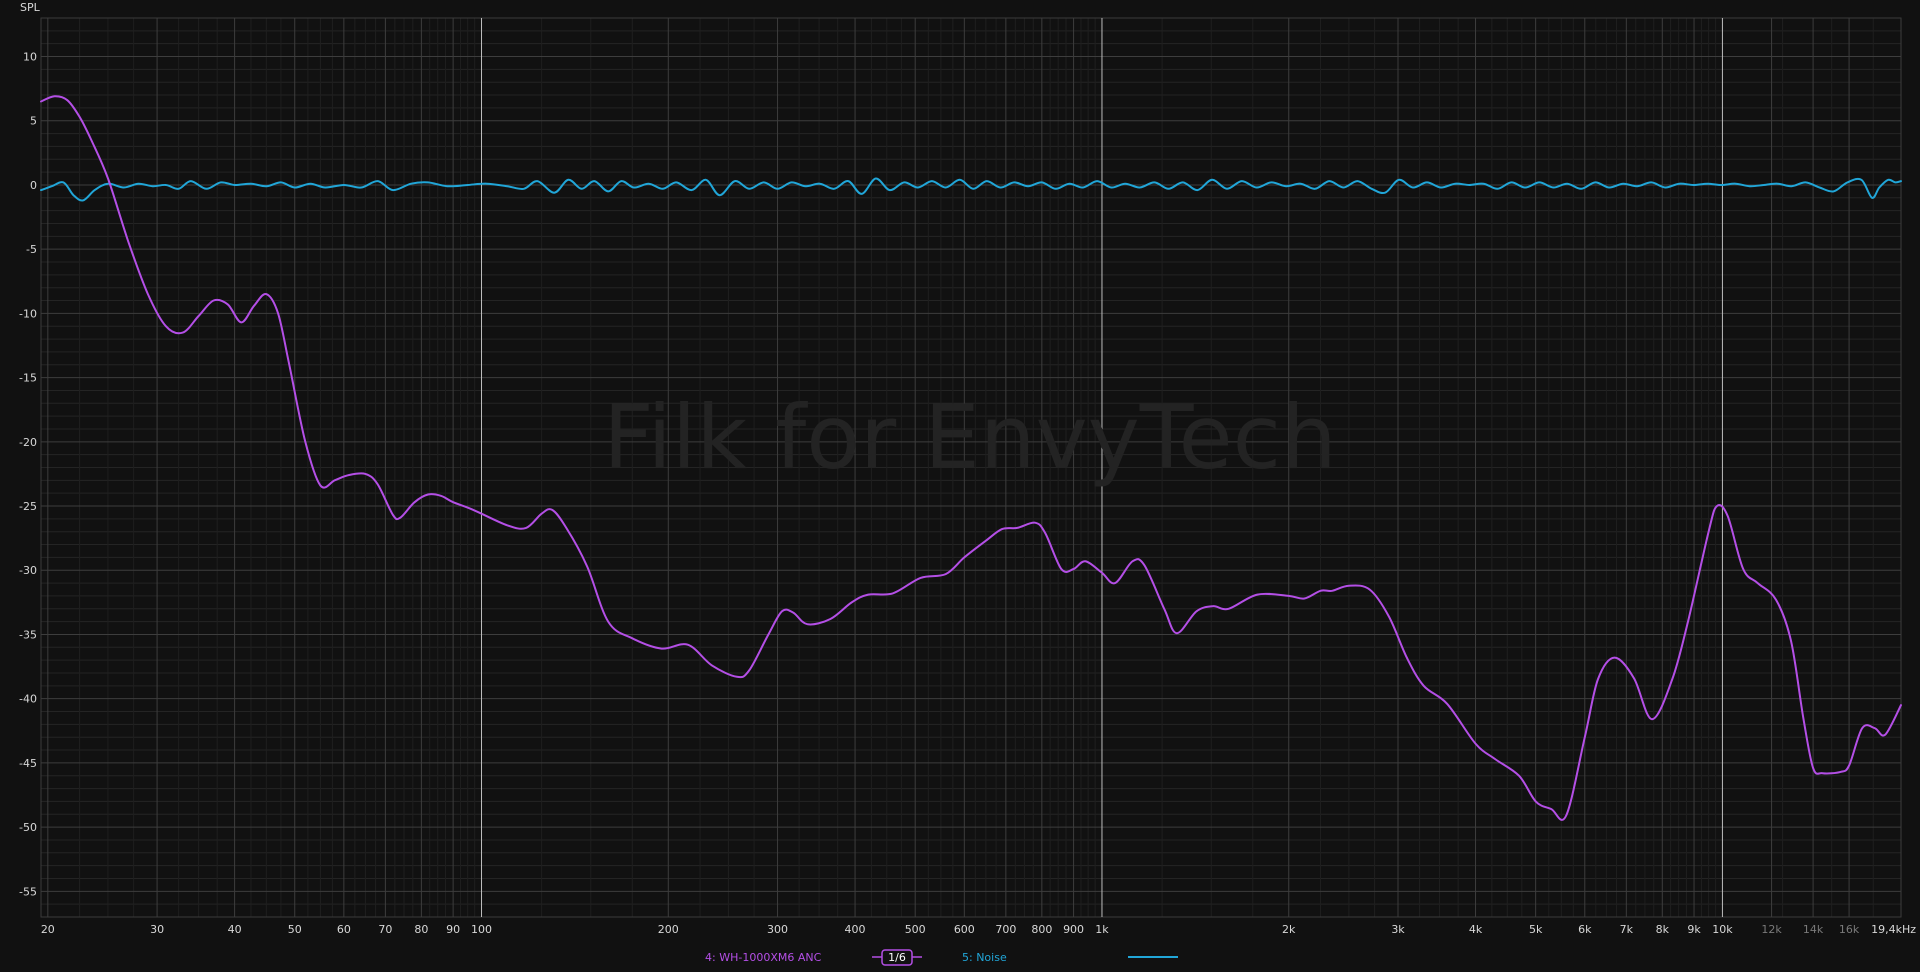  Describe the element at coordinates (1663, 929) in the screenshot. I see `x-tick-label: 8k` at that location.